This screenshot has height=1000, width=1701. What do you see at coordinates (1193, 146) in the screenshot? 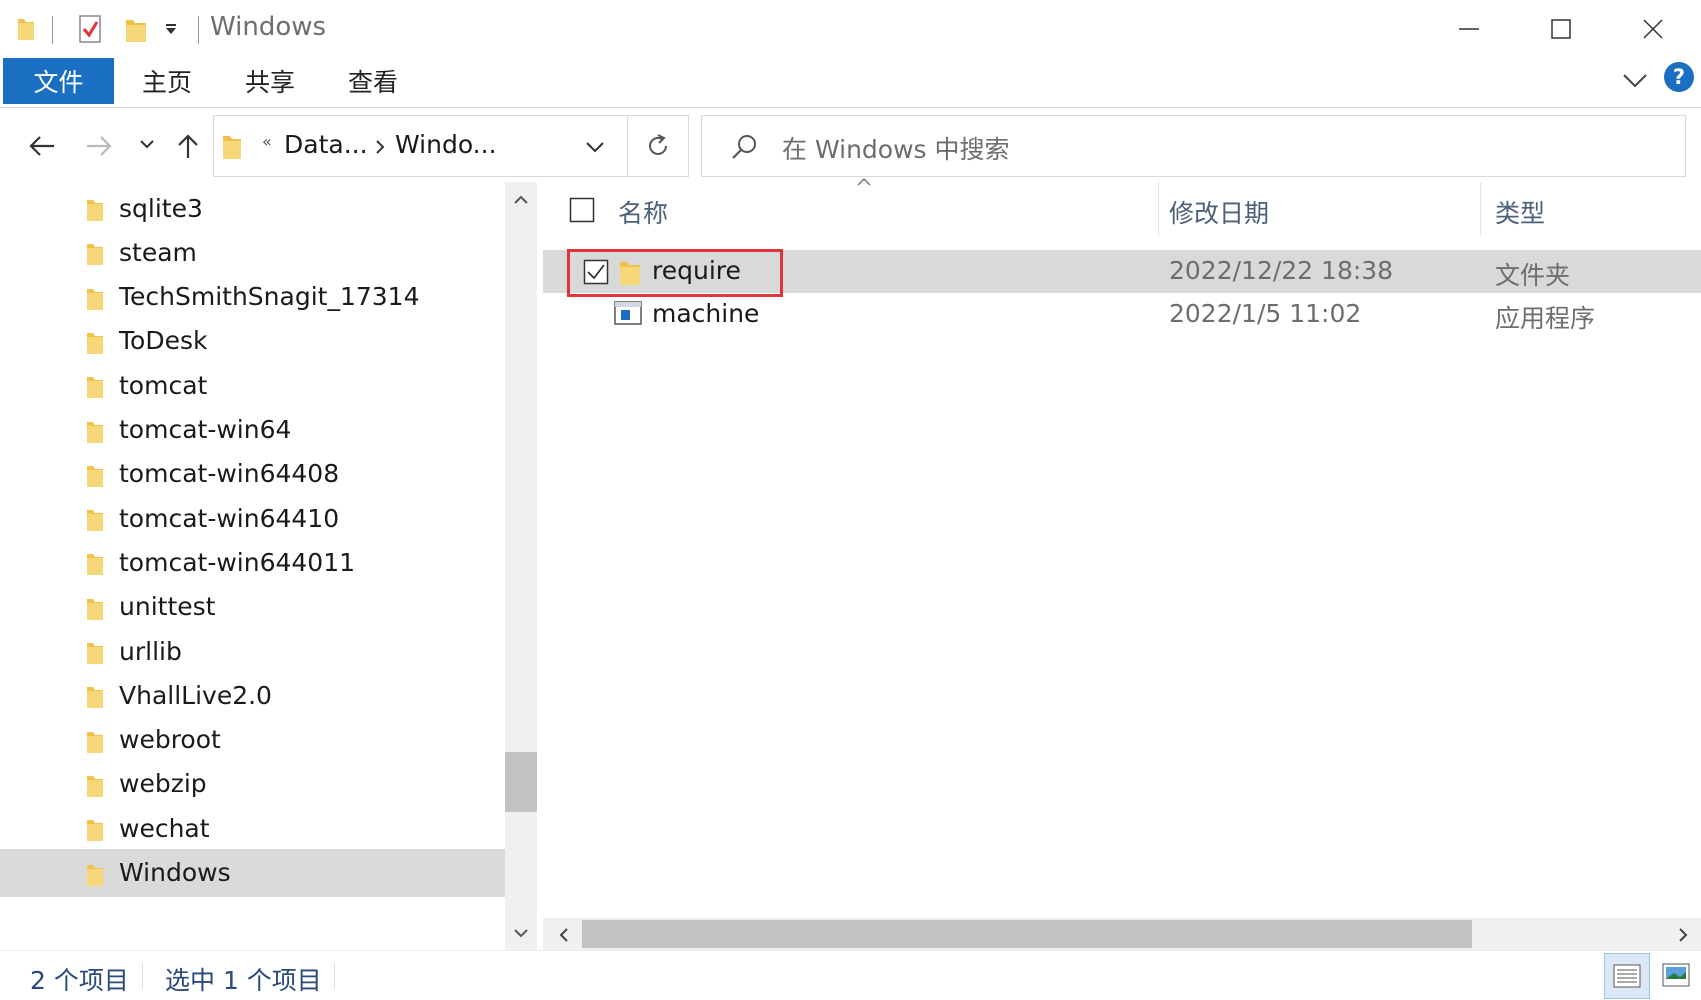
I see `search-box: 在 Windows 中搜索` at bounding box center [1193, 146].